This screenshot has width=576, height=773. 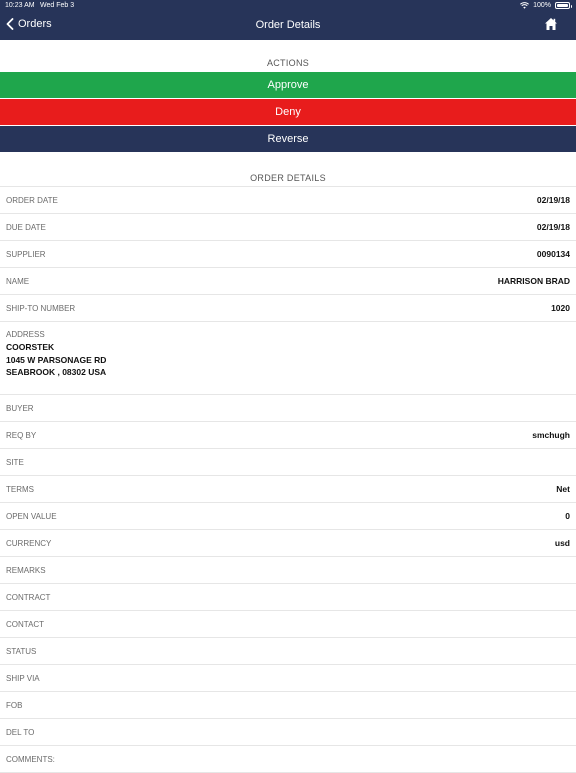 What do you see at coordinates (542, 5) in the screenshot?
I see `battery-percent: 100%` at bounding box center [542, 5].